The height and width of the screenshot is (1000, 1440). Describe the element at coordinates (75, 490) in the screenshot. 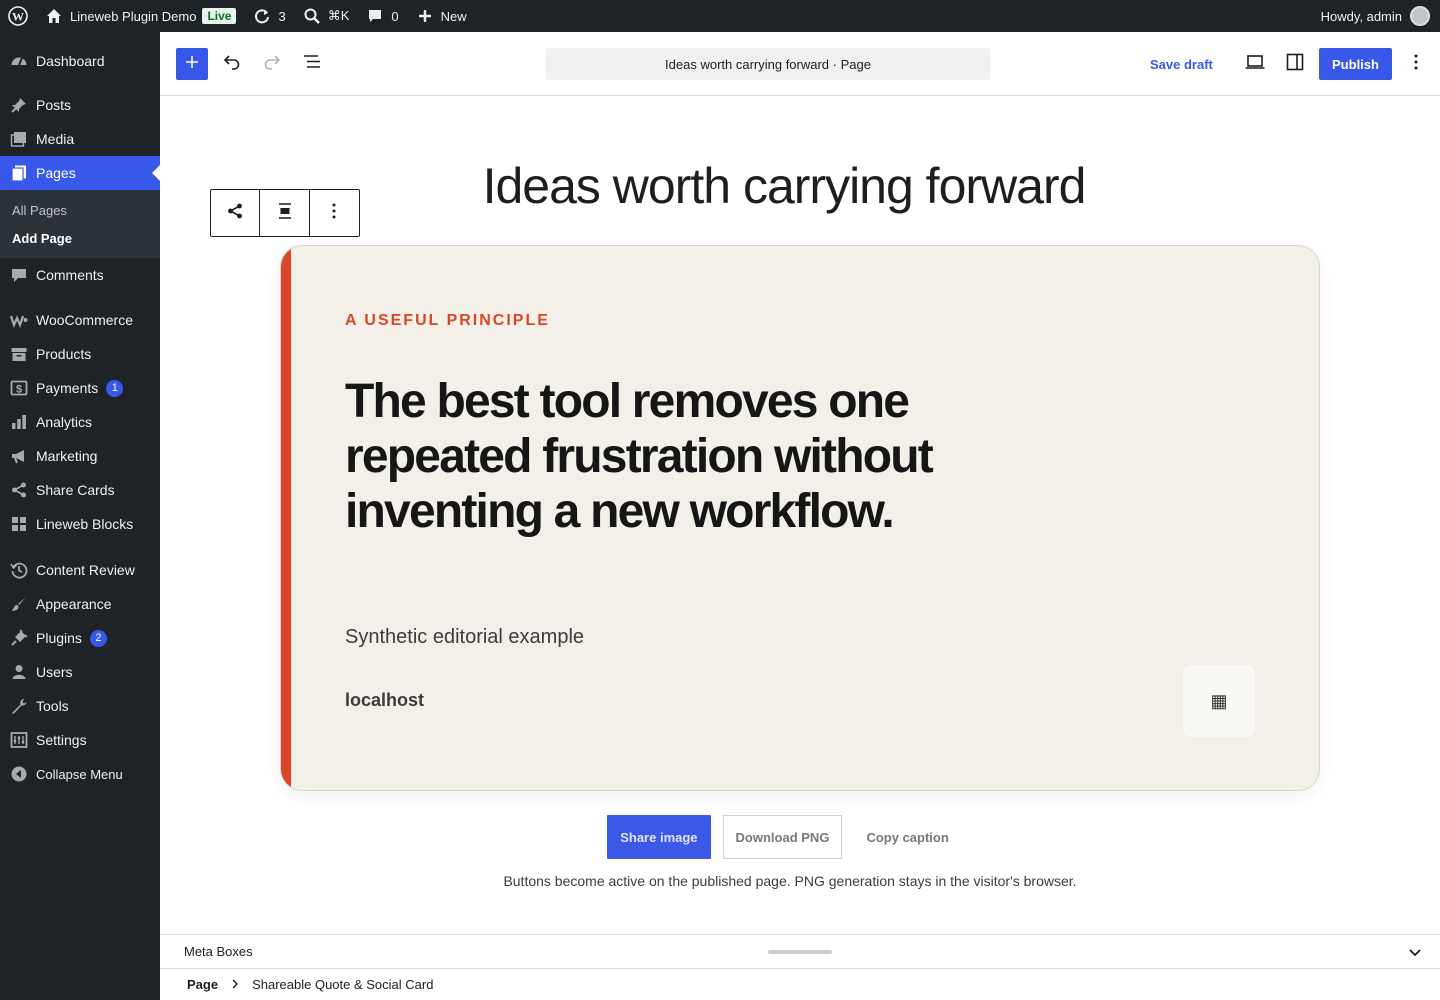

I see `sidebar-item-label: Share Cards` at that location.